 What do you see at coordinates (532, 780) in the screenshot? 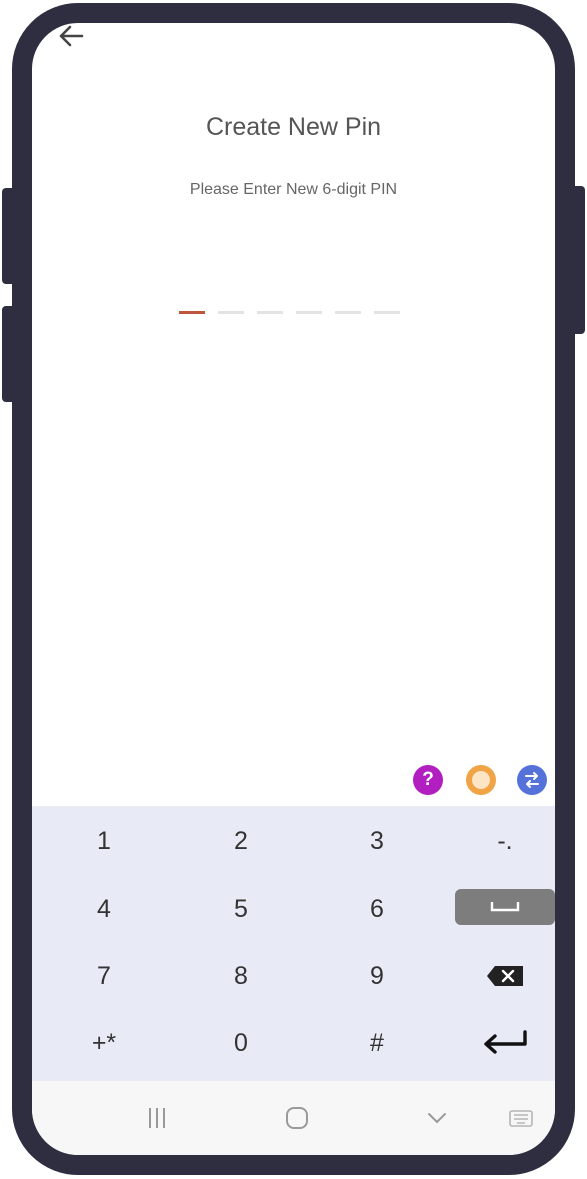
I see `keyboard-switch-icon` at bounding box center [532, 780].